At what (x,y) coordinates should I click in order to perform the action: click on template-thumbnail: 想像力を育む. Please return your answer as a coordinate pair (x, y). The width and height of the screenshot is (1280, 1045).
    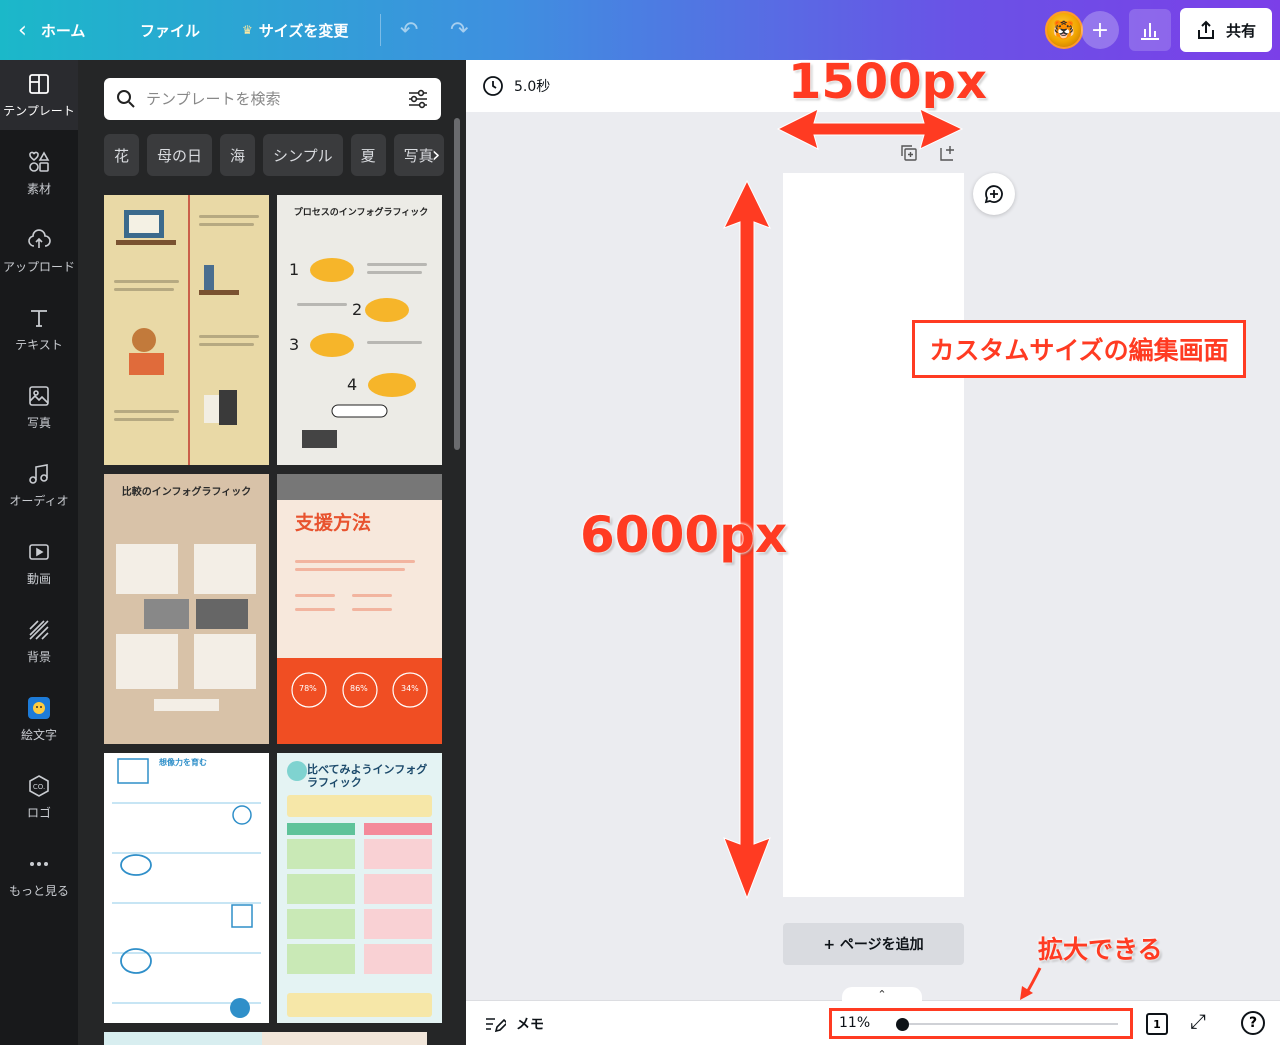
    Looking at the image, I should click on (186, 888).